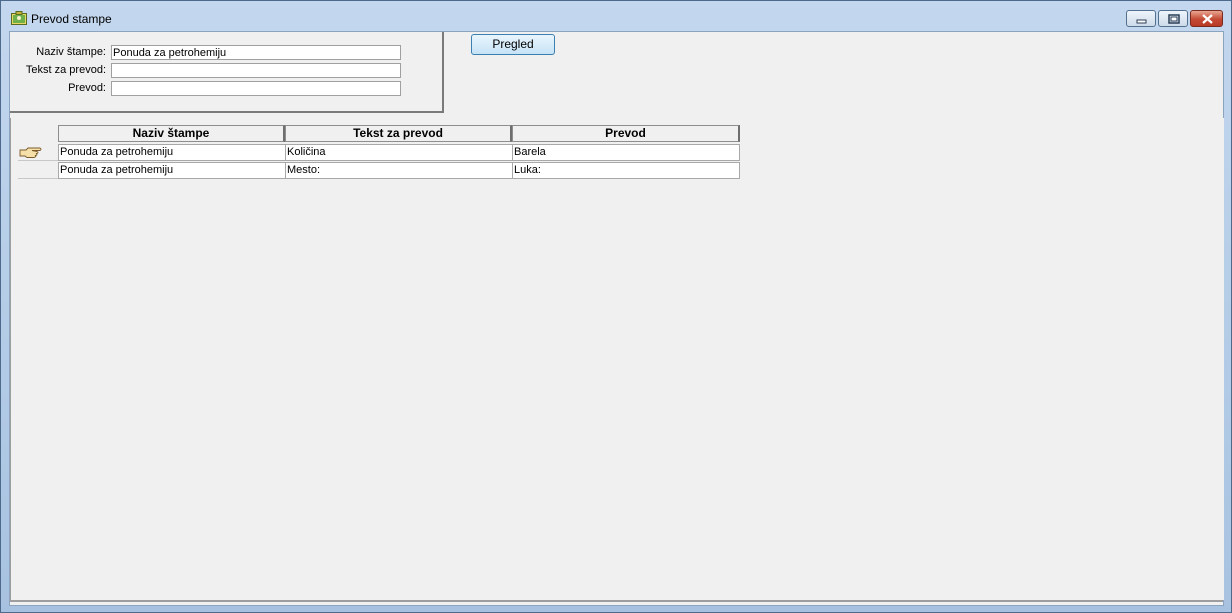 This screenshot has height=613, width=1232. What do you see at coordinates (626, 152) in the screenshot?
I see `table-cell: Barela` at bounding box center [626, 152].